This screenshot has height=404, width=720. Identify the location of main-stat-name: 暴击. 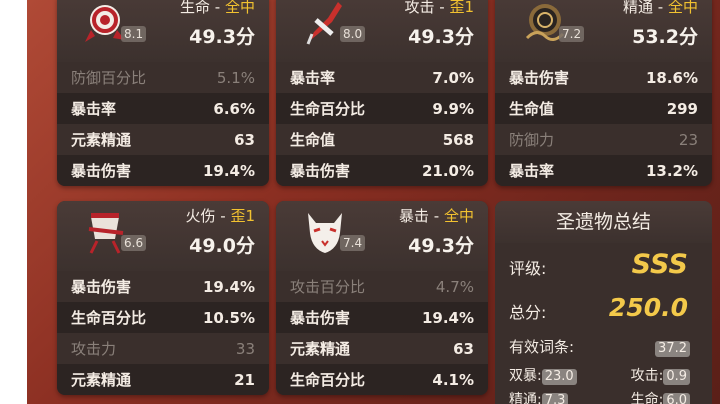
(414, 216).